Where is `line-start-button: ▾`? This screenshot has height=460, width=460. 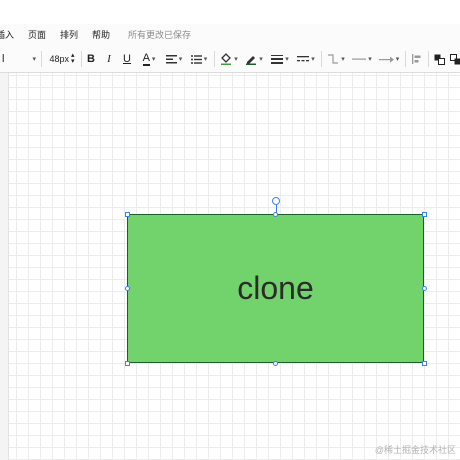
line-start-button: ▾ is located at coordinates (362, 59).